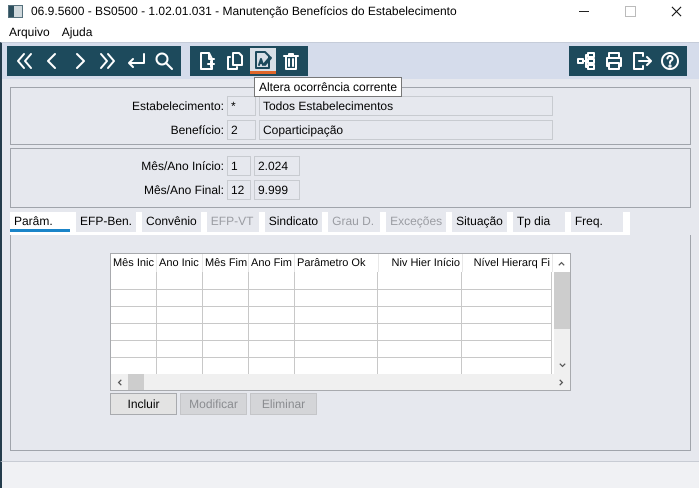 This screenshot has width=699, height=488. I want to click on column-header: Mês Inic, so click(134, 263).